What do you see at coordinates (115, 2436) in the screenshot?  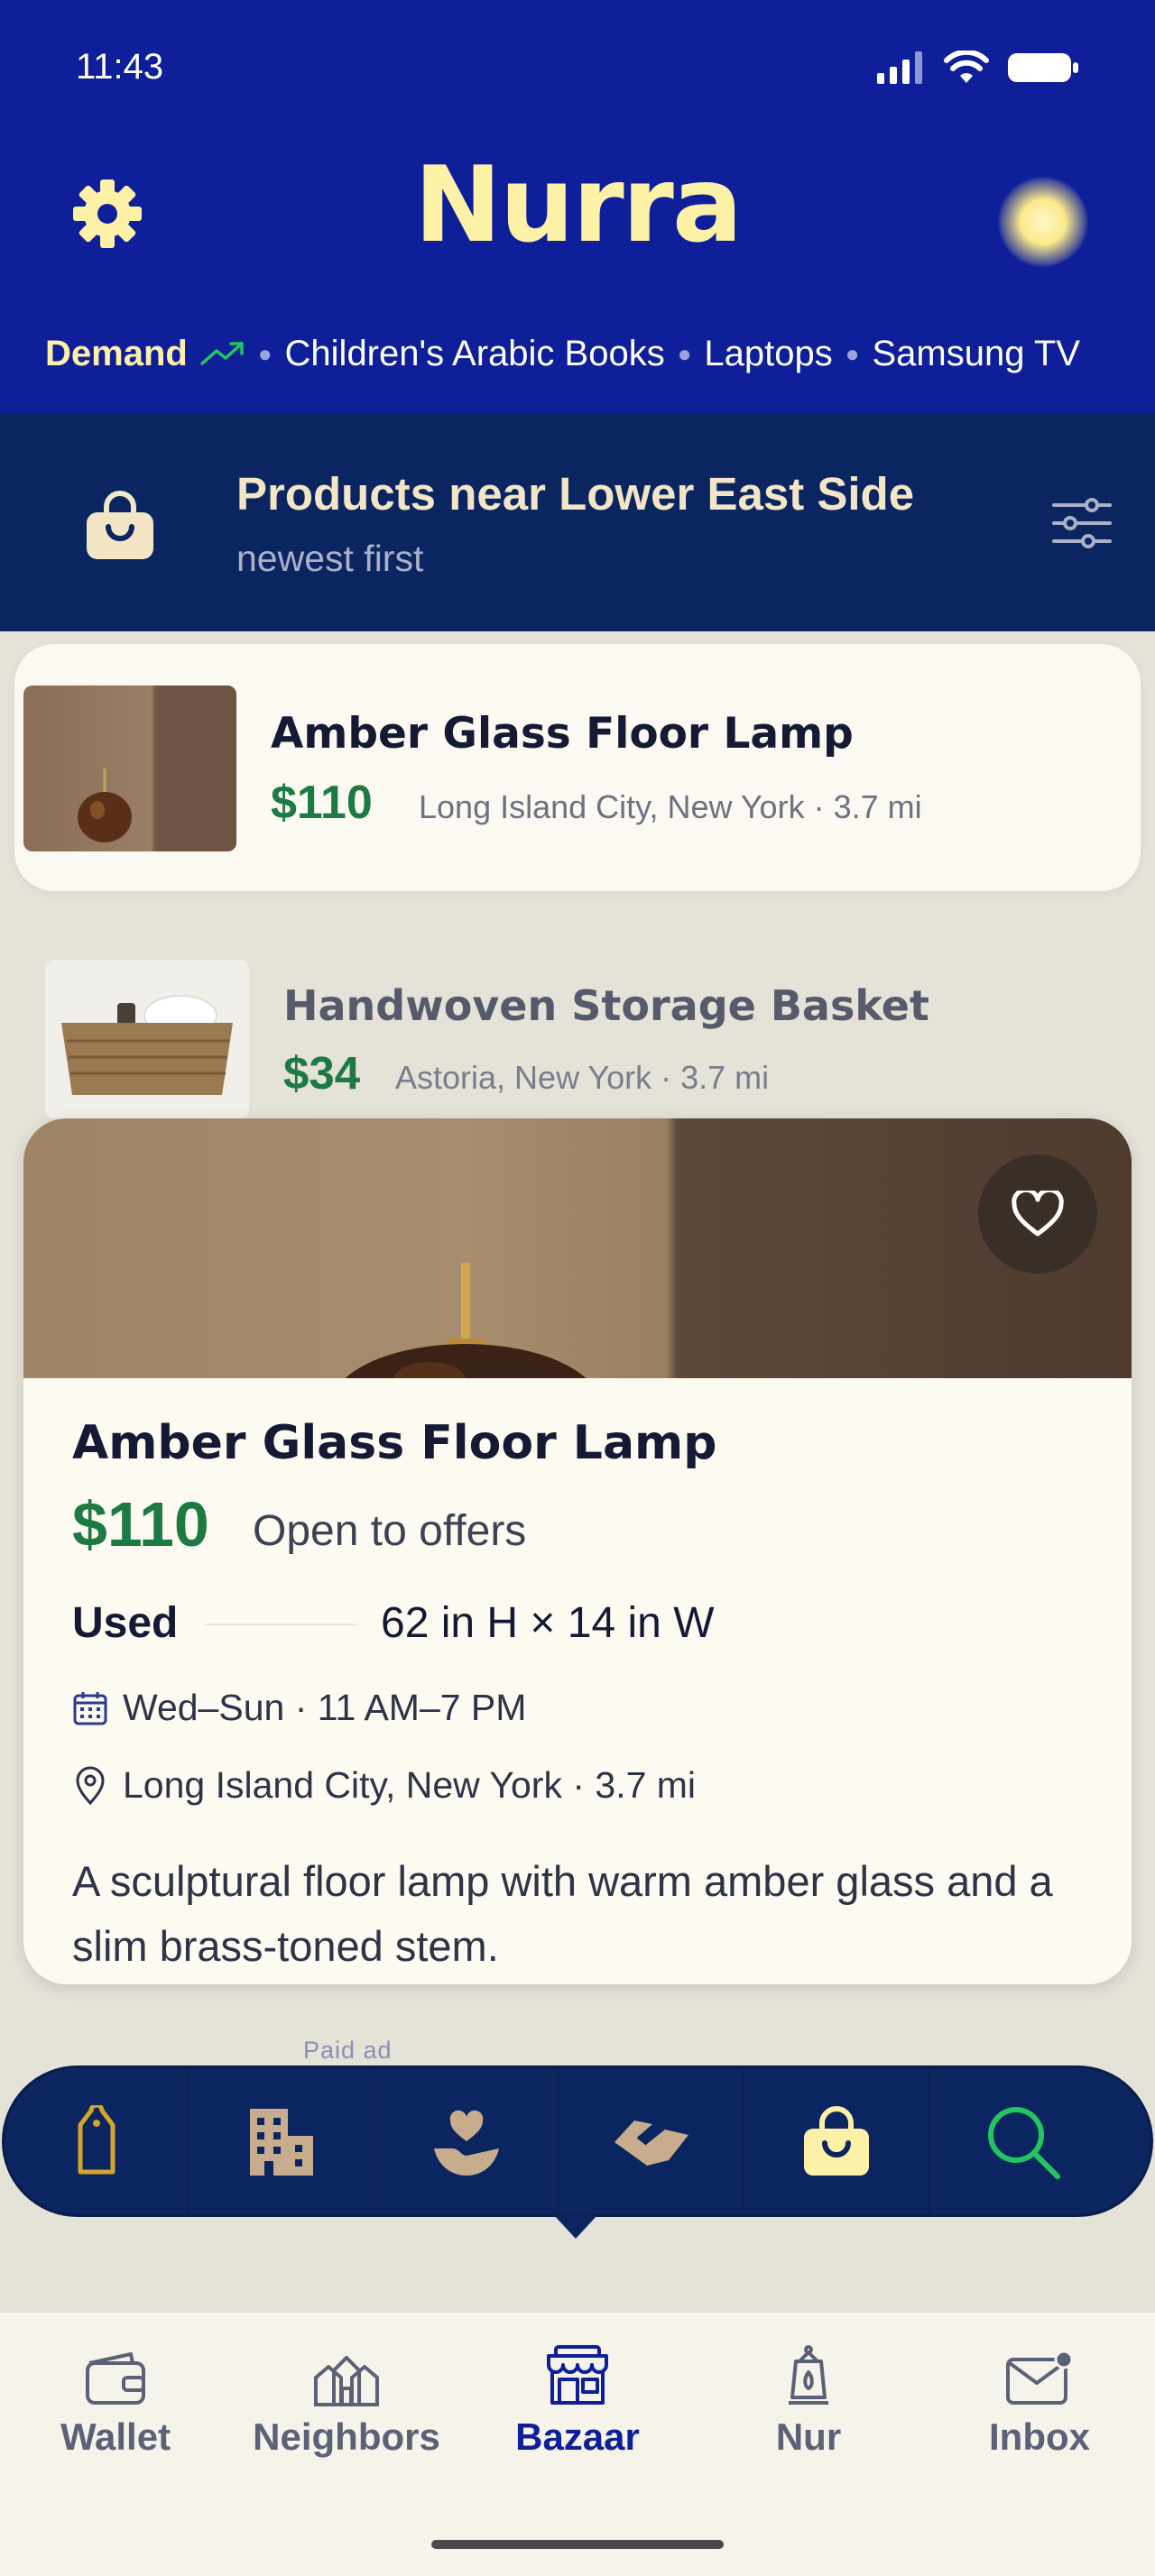 I see `tab-label: Wallet` at bounding box center [115, 2436].